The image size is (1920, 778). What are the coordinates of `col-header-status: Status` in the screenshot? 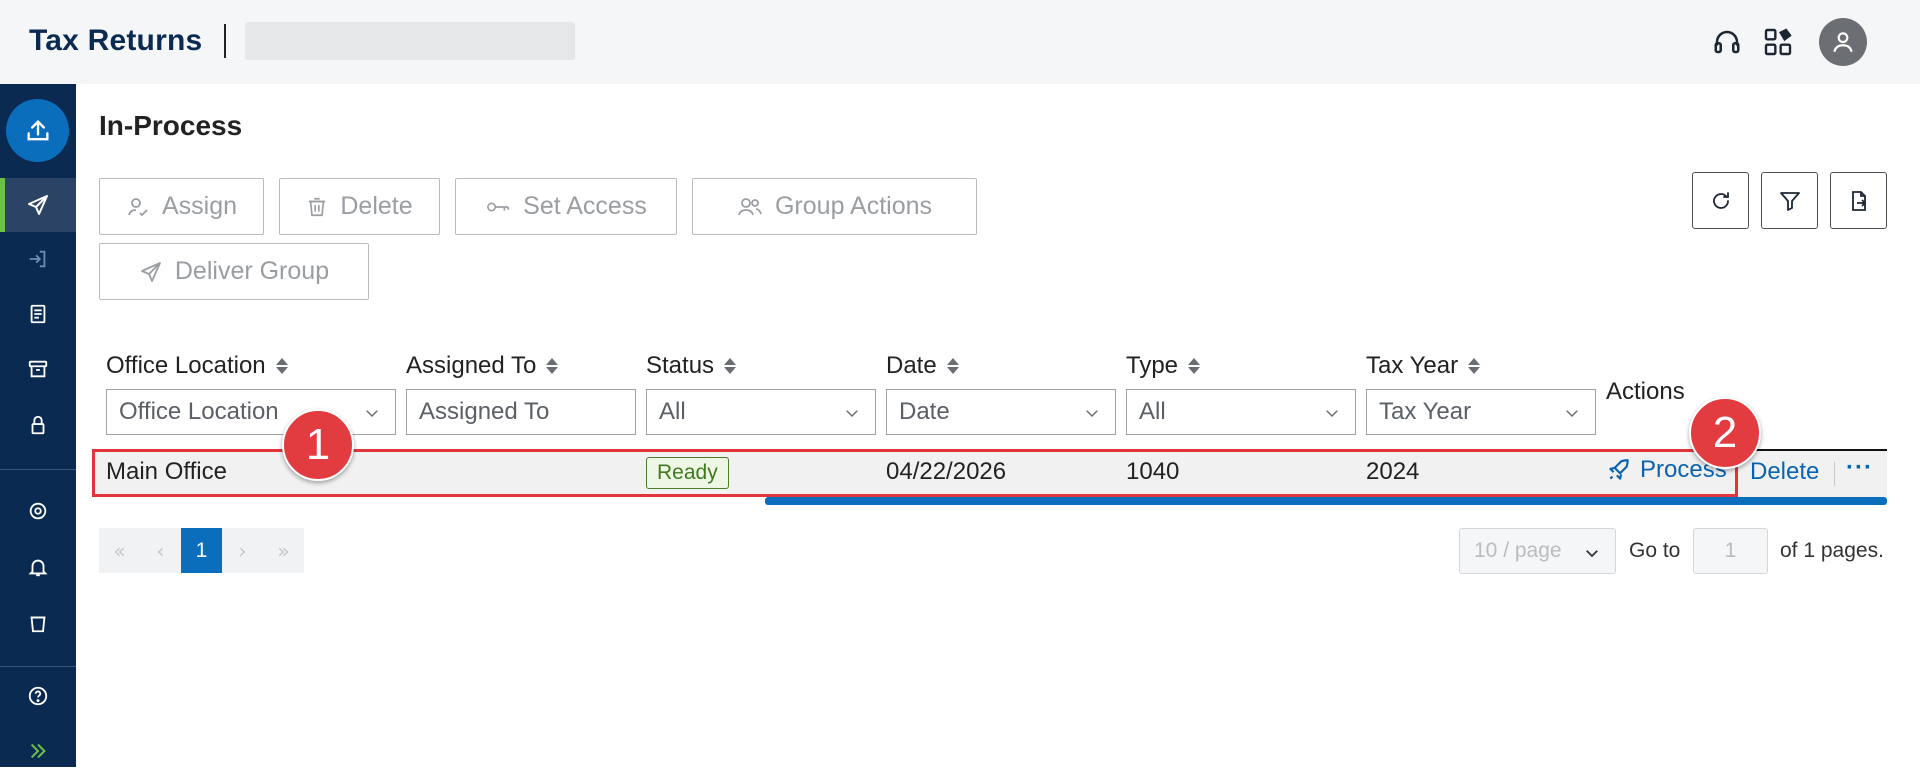 It's located at (691, 366).